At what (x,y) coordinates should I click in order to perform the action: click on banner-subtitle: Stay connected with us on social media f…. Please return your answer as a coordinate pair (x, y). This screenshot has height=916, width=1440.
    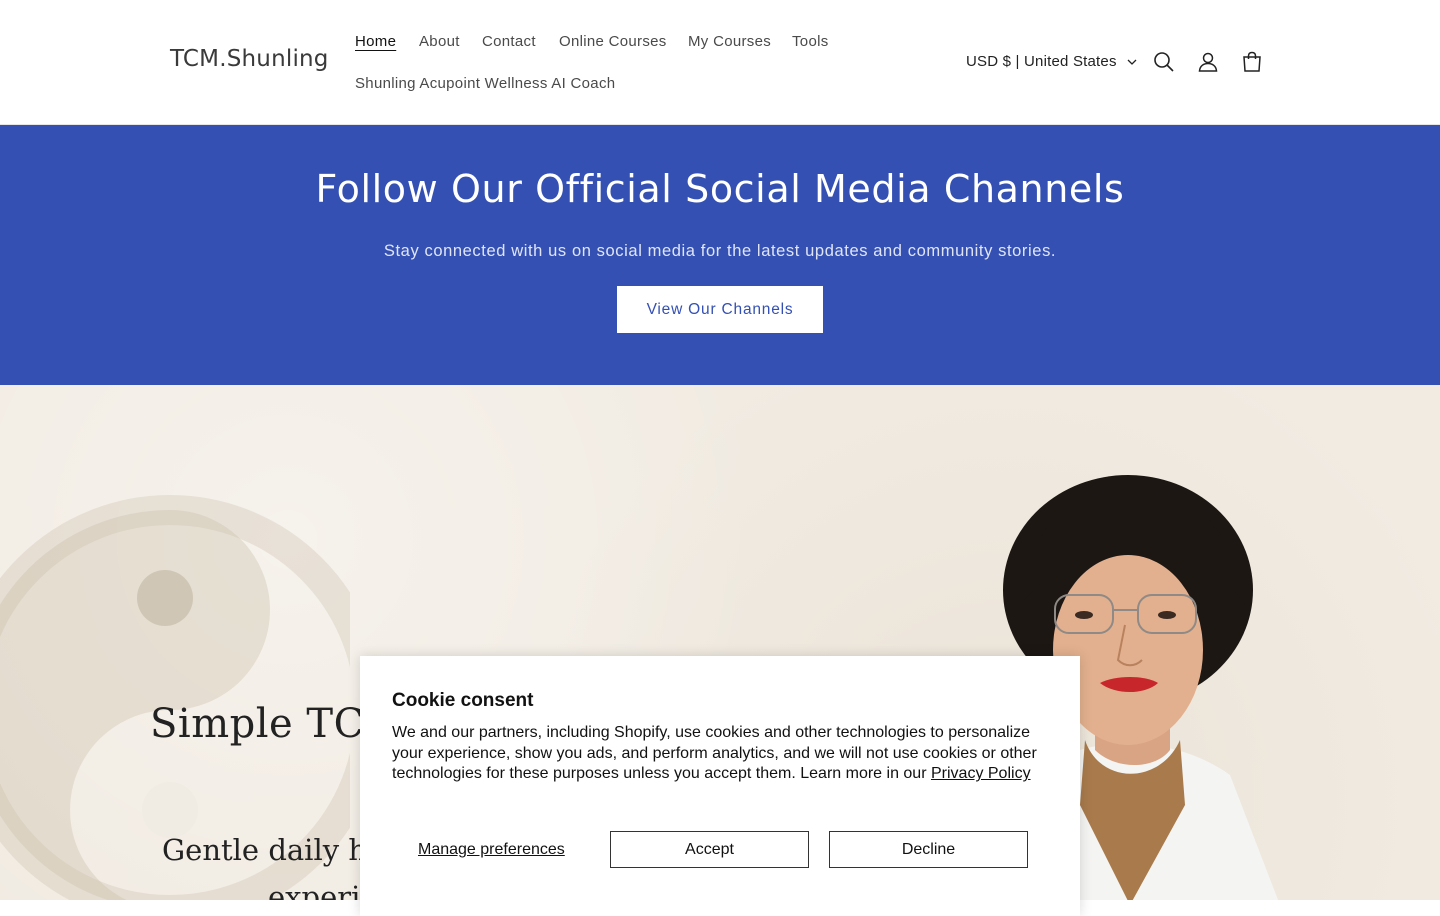
    Looking at the image, I should click on (720, 251).